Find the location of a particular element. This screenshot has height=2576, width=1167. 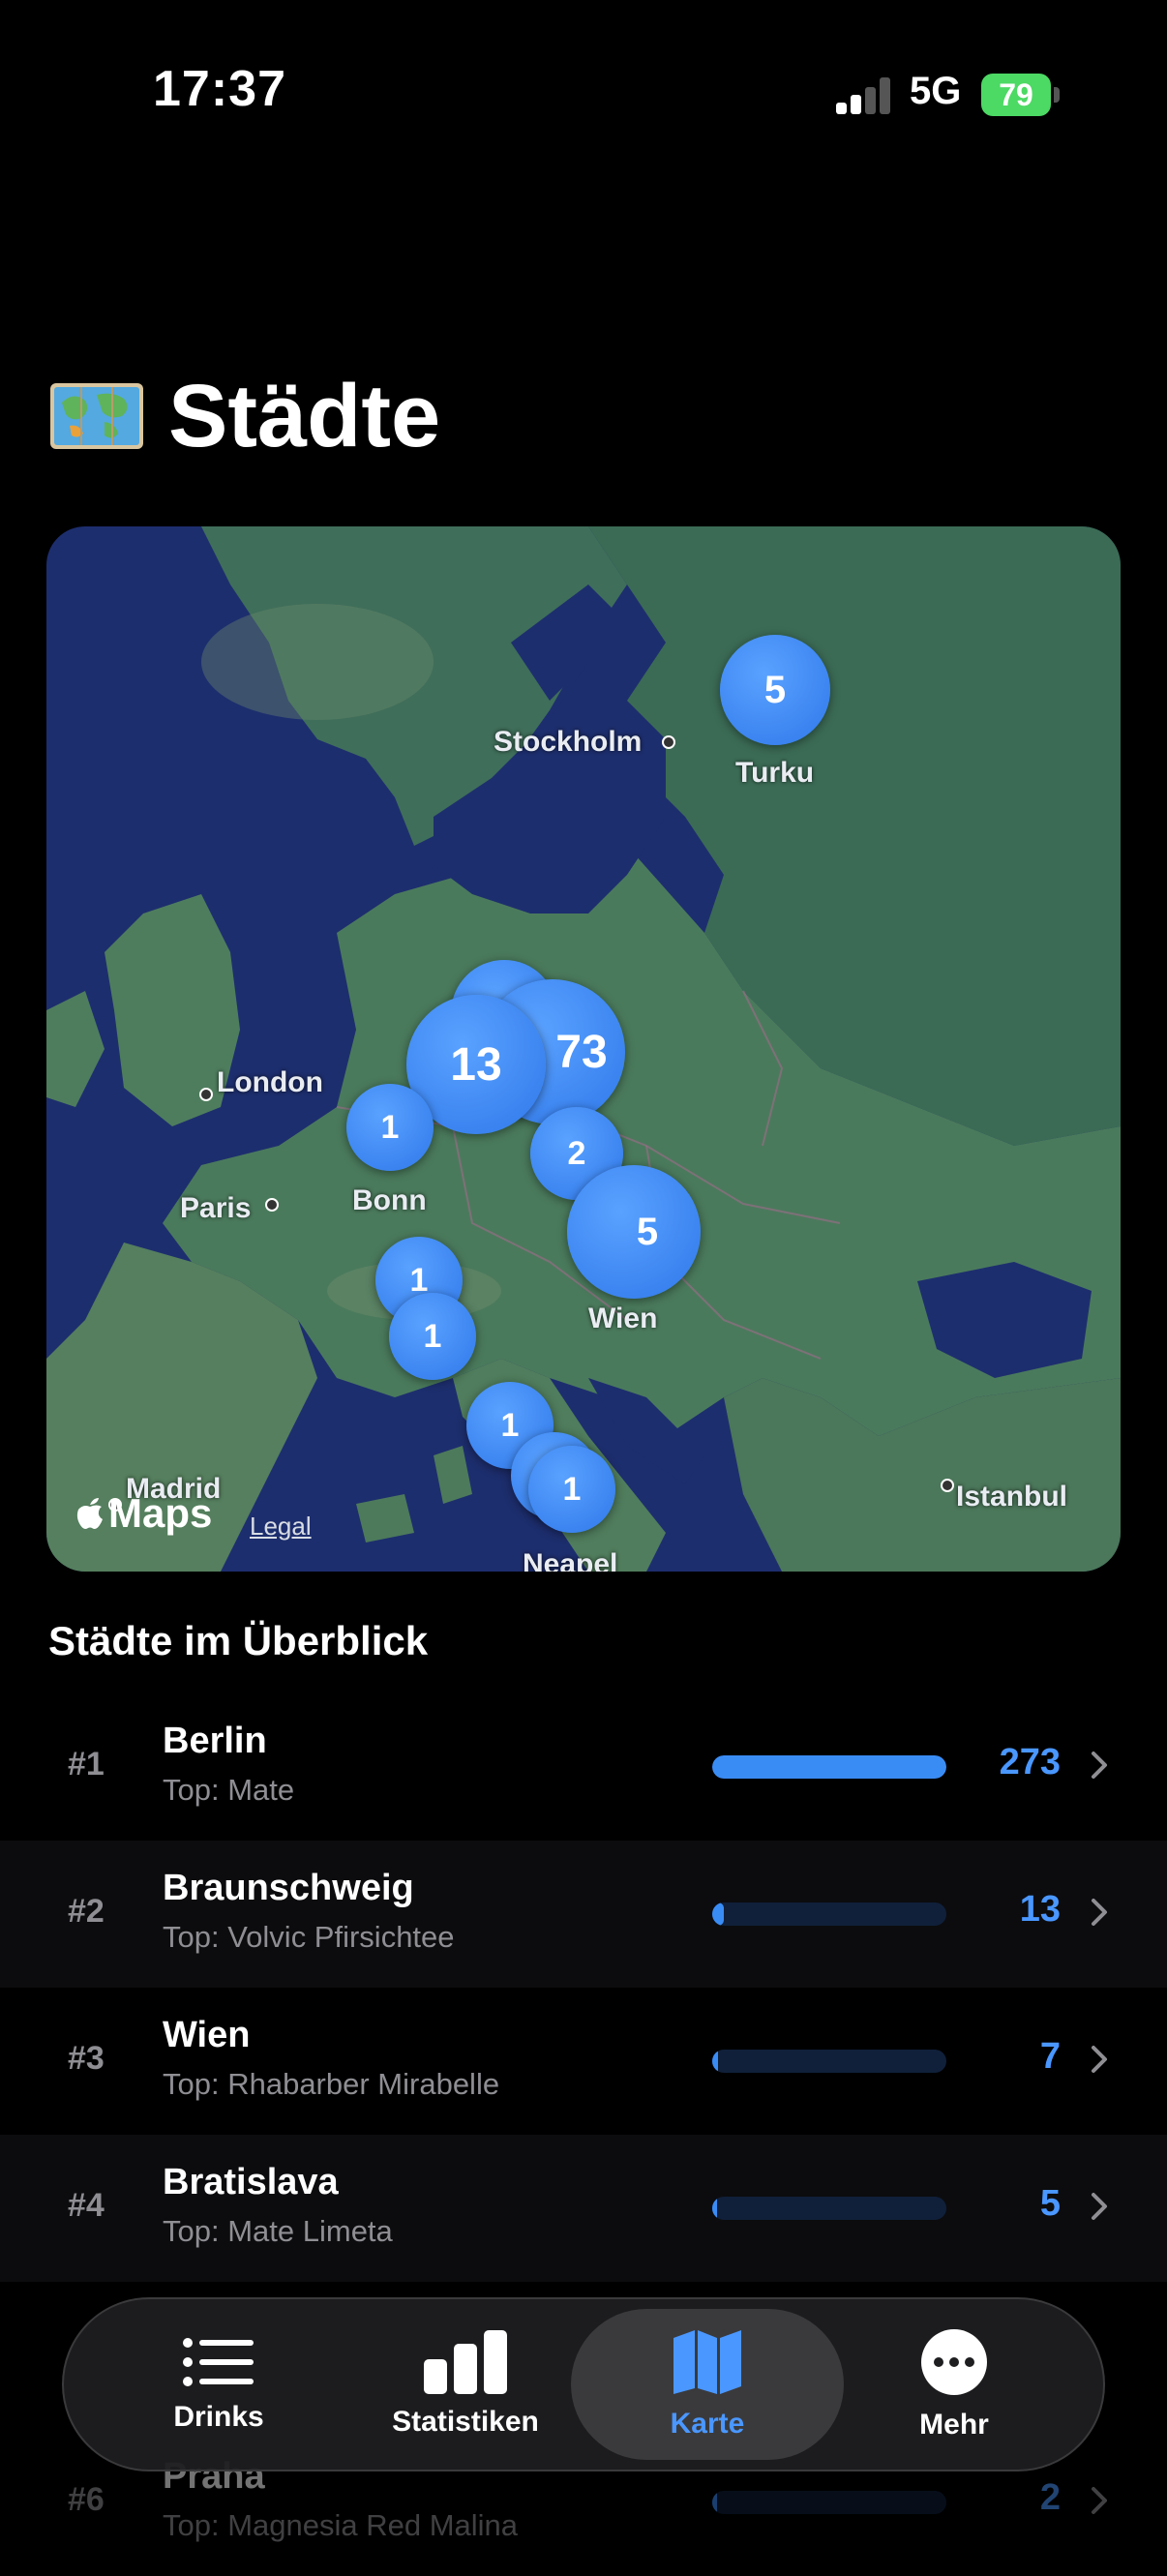

battery-icon: 79 is located at coordinates (1021, 95).